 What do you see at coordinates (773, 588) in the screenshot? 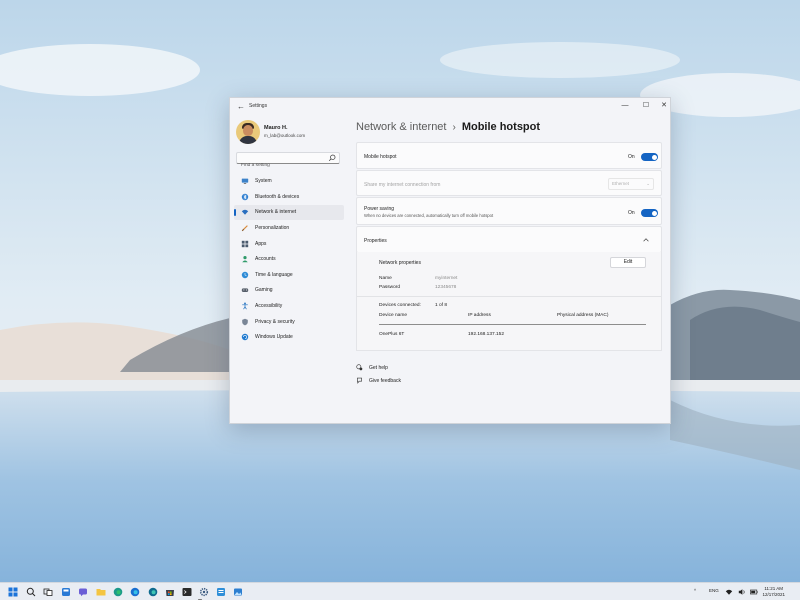
I see `clock-time: 11:21 AM` at bounding box center [773, 588].